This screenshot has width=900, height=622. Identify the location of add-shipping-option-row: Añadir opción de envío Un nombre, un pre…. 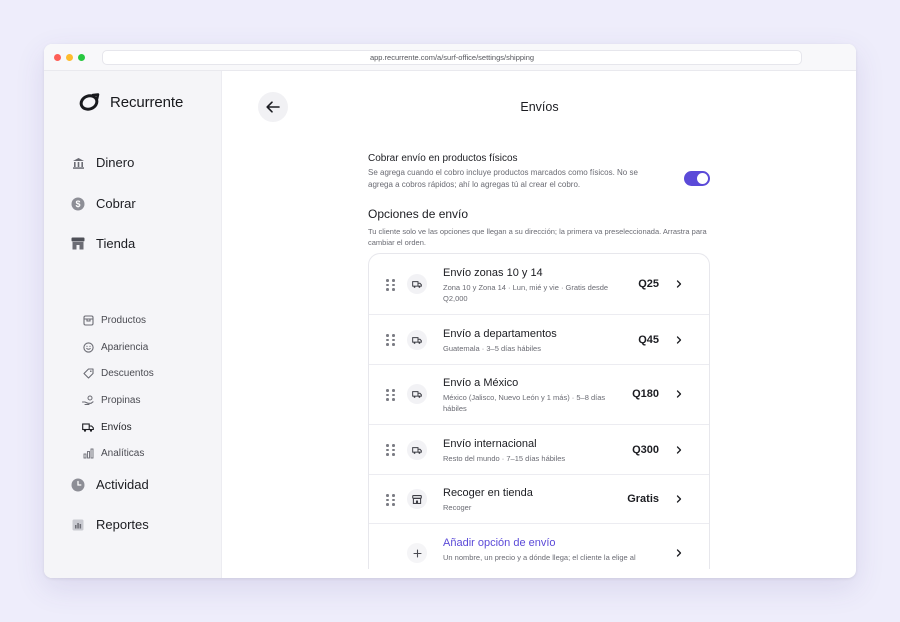
(539, 546).